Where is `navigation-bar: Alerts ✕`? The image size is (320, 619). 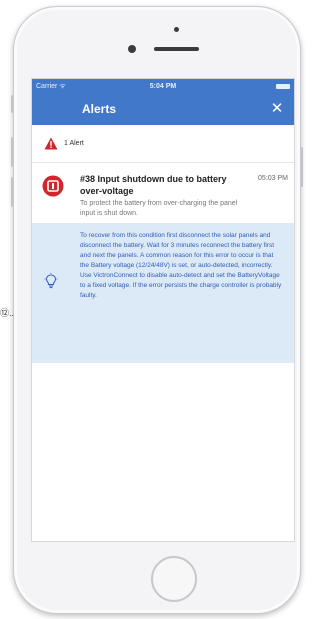 navigation-bar: Alerts ✕ is located at coordinates (163, 109).